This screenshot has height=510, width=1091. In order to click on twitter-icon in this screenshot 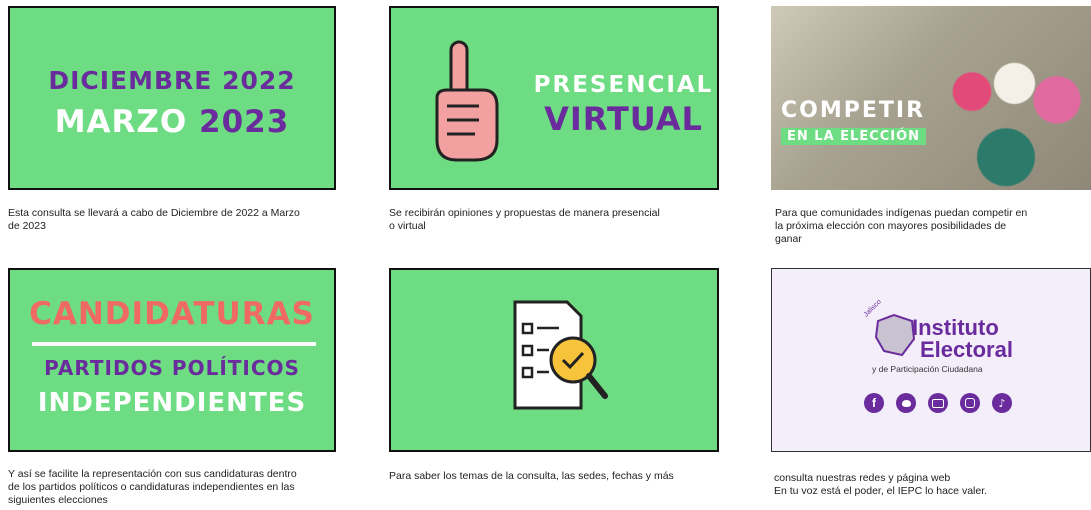, I will do `click(906, 403)`.